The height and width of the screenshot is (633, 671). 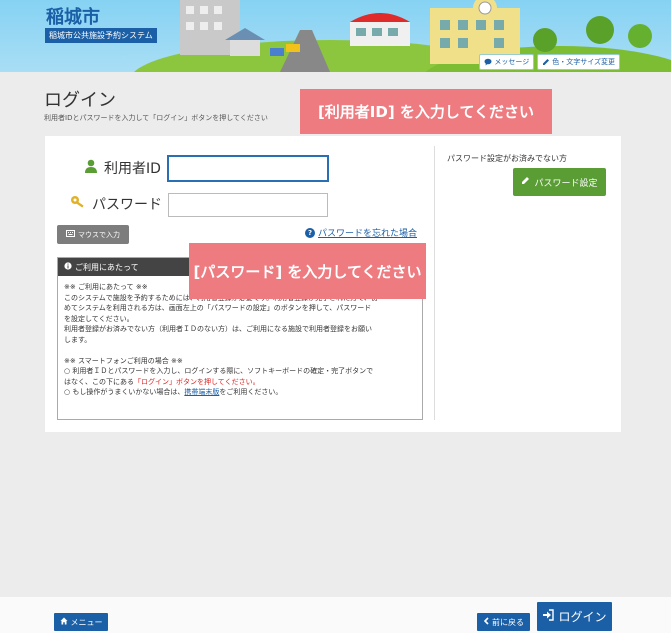 I want to click on notice-line: を設定してください。, so click(x=99, y=318).